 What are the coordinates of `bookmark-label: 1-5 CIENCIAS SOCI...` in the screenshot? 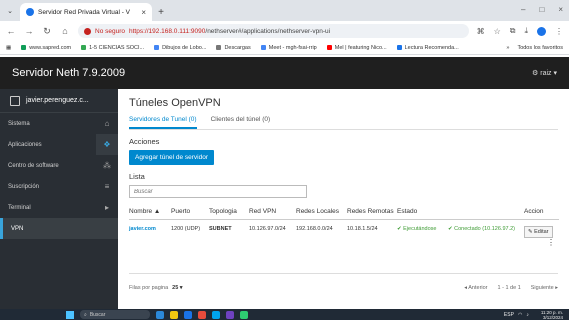 It's located at (117, 47).